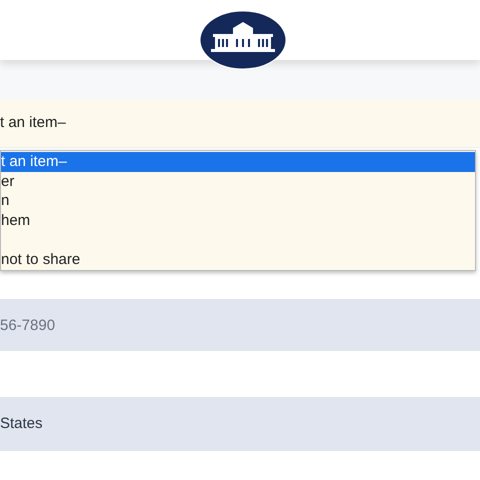  What do you see at coordinates (238, 200) in the screenshot?
I see `dropdown-option: n` at bounding box center [238, 200].